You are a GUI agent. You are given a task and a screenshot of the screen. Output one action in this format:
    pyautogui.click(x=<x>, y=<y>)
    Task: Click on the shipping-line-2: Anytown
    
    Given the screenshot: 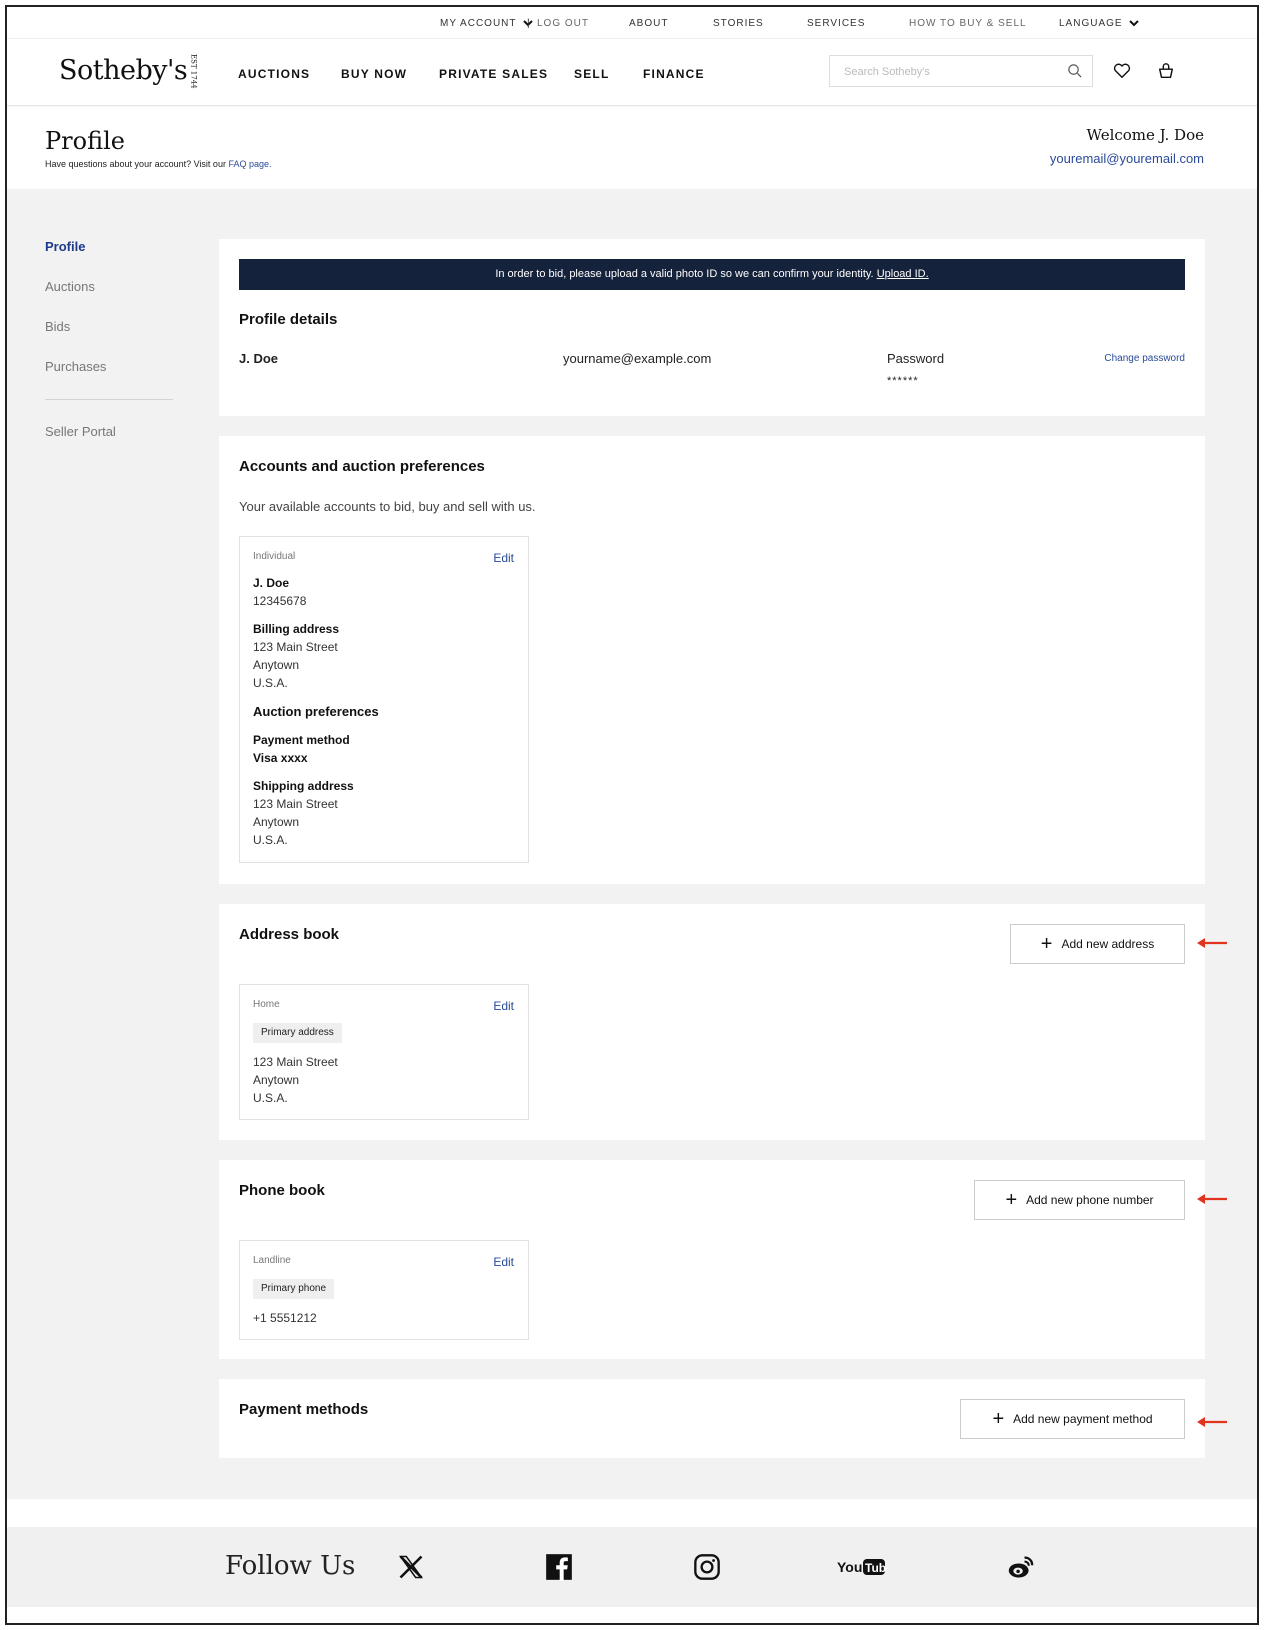 What is the action you would take?
    pyautogui.click(x=276, y=822)
    